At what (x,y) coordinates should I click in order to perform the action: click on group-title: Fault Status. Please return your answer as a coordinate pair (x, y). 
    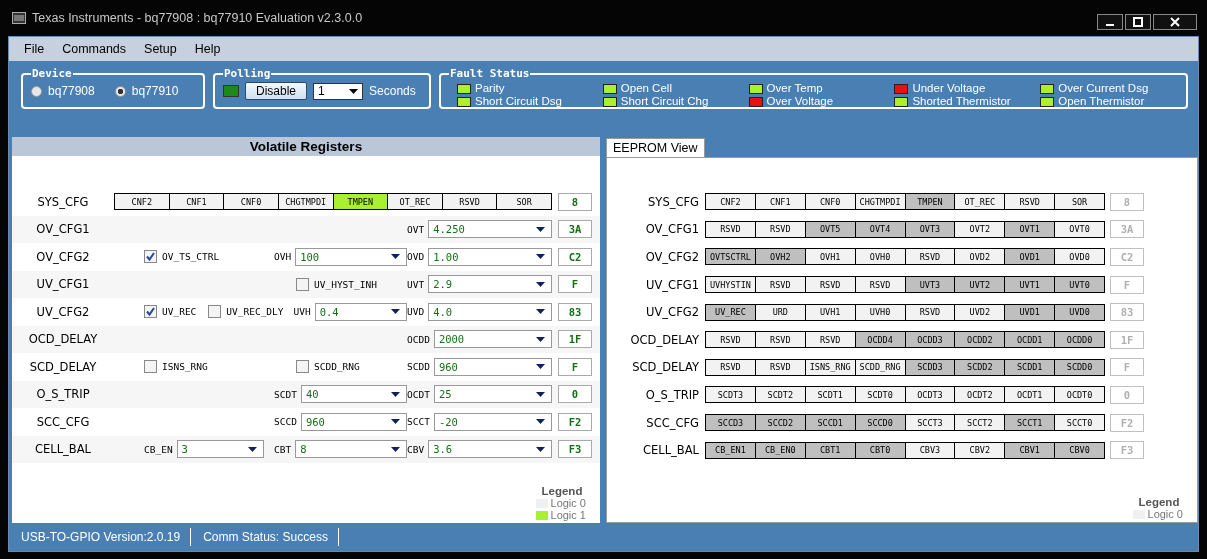
    Looking at the image, I should click on (490, 73).